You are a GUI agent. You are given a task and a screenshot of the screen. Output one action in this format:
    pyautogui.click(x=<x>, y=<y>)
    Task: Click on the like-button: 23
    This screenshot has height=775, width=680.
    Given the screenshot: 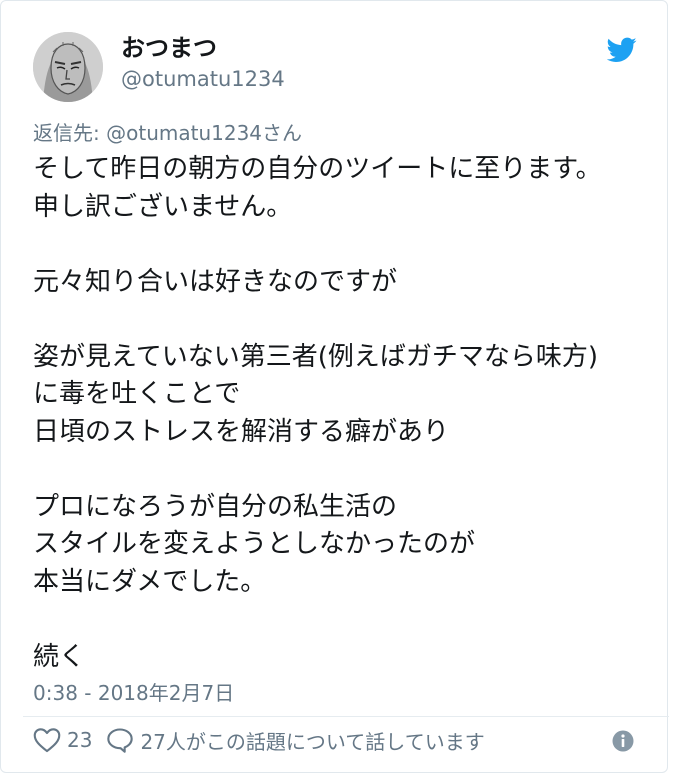 What is the action you would take?
    pyautogui.click(x=69, y=740)
    